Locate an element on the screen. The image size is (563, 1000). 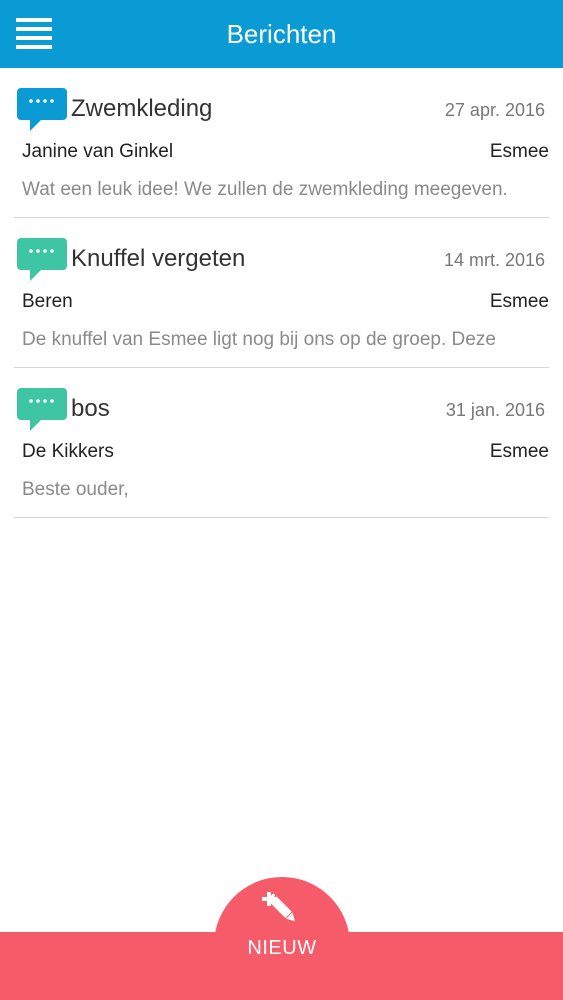
message-sender: Beren is located at coordinates (47, 301).